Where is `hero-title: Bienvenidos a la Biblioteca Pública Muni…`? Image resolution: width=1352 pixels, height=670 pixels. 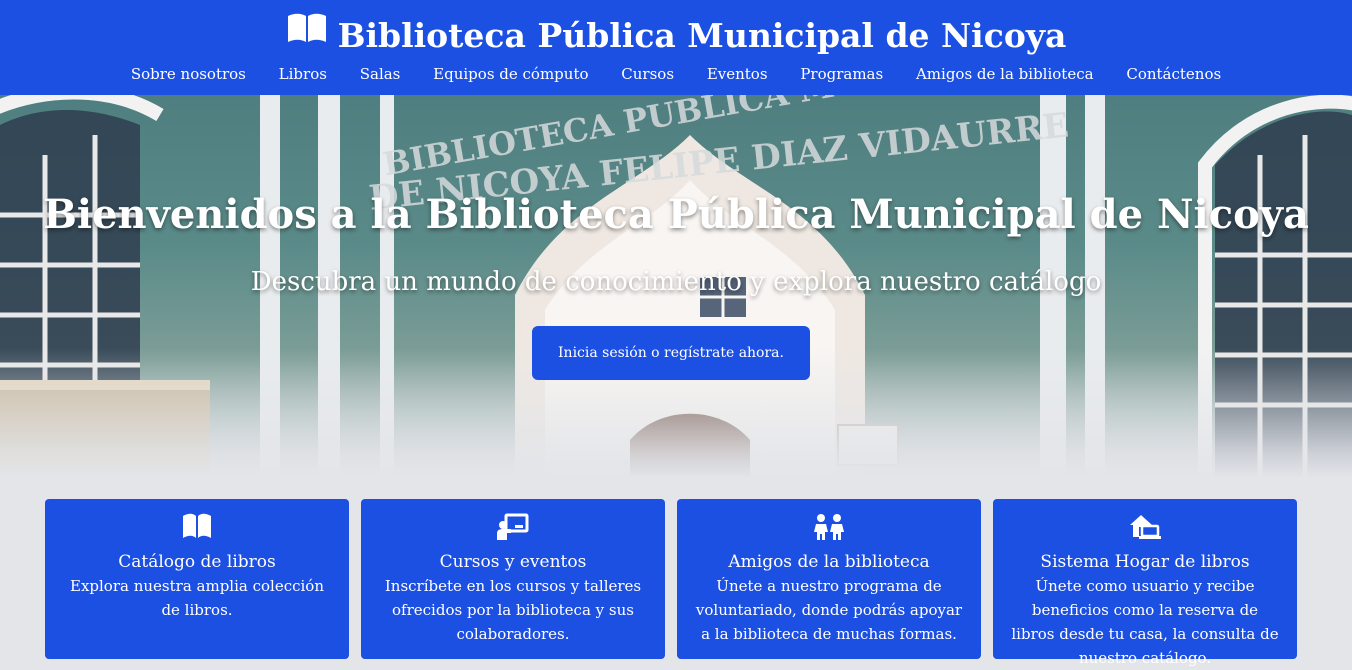
hero-title: Bienvenidos a la Biblioteca Pública Muni… is located at coordinates (676, 214).